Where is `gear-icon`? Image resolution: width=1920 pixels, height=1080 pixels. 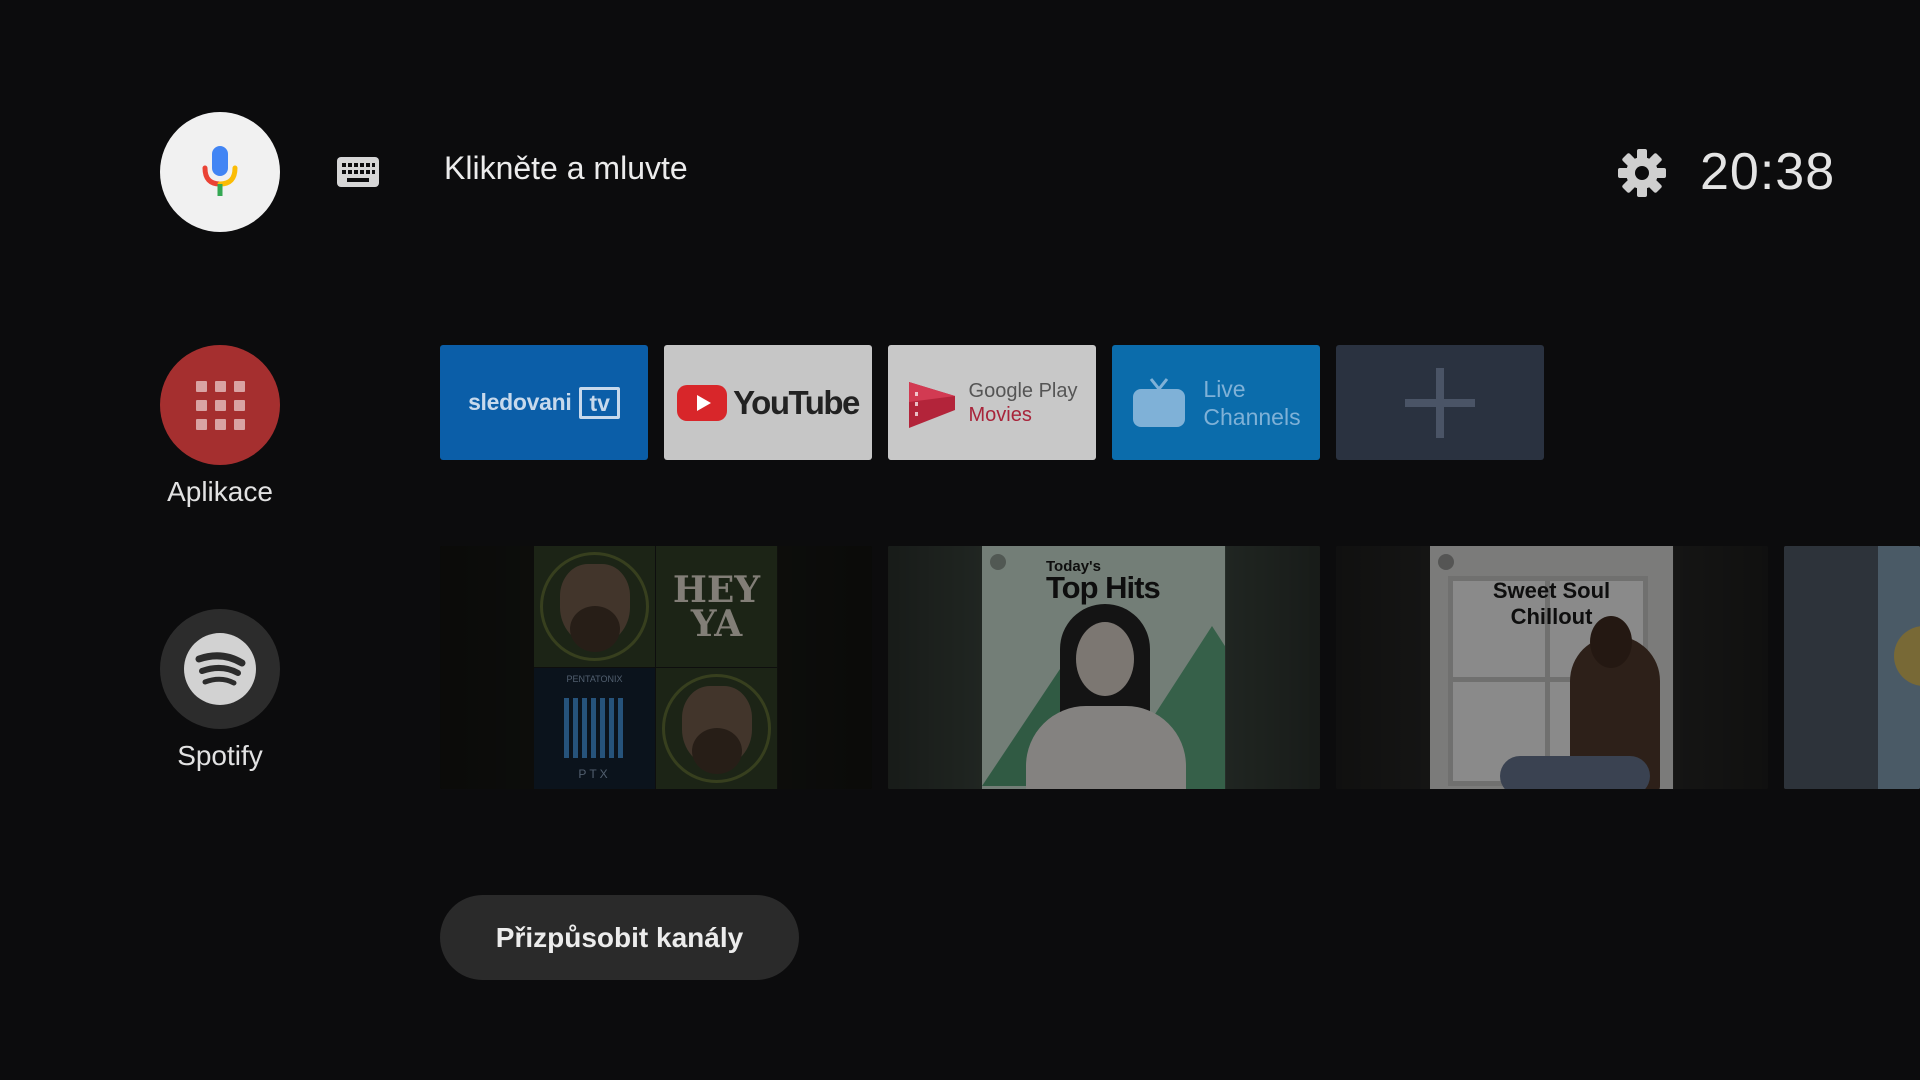 gear-icon is located at coordinates (1642, 173).